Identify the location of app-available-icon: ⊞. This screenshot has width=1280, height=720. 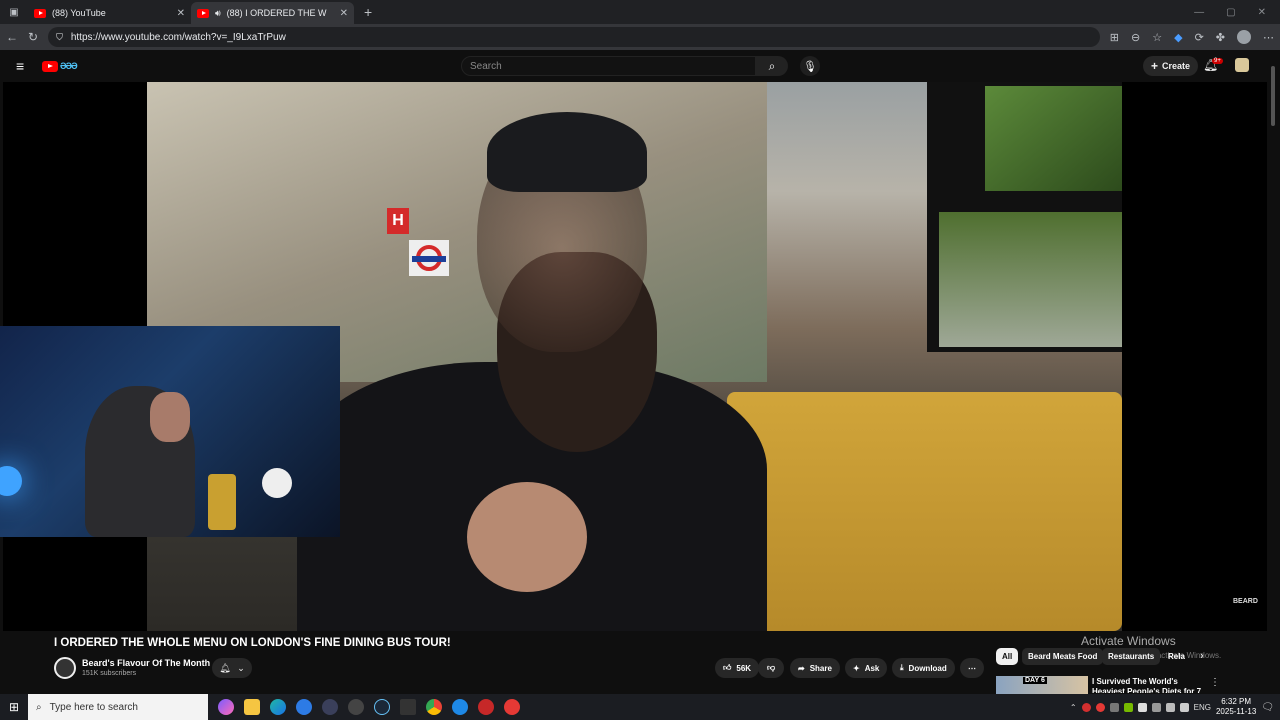
(1114, 37).